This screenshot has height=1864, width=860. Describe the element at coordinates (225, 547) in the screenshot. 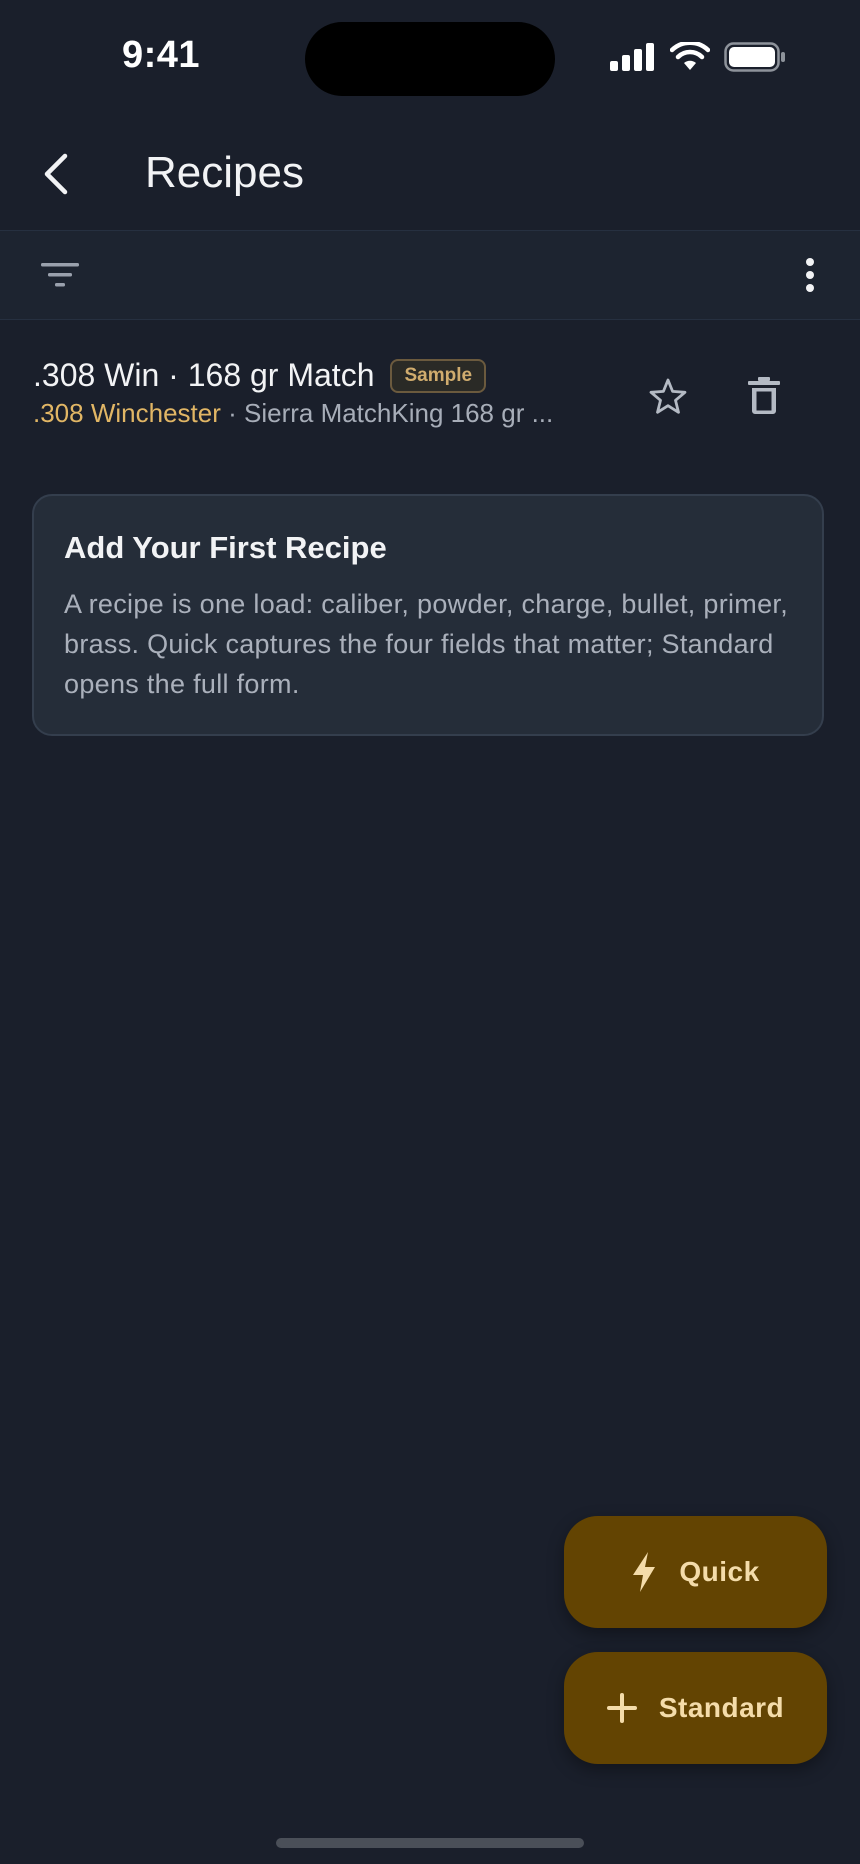

I see `card-title: Add Your First Recipe` at that location.